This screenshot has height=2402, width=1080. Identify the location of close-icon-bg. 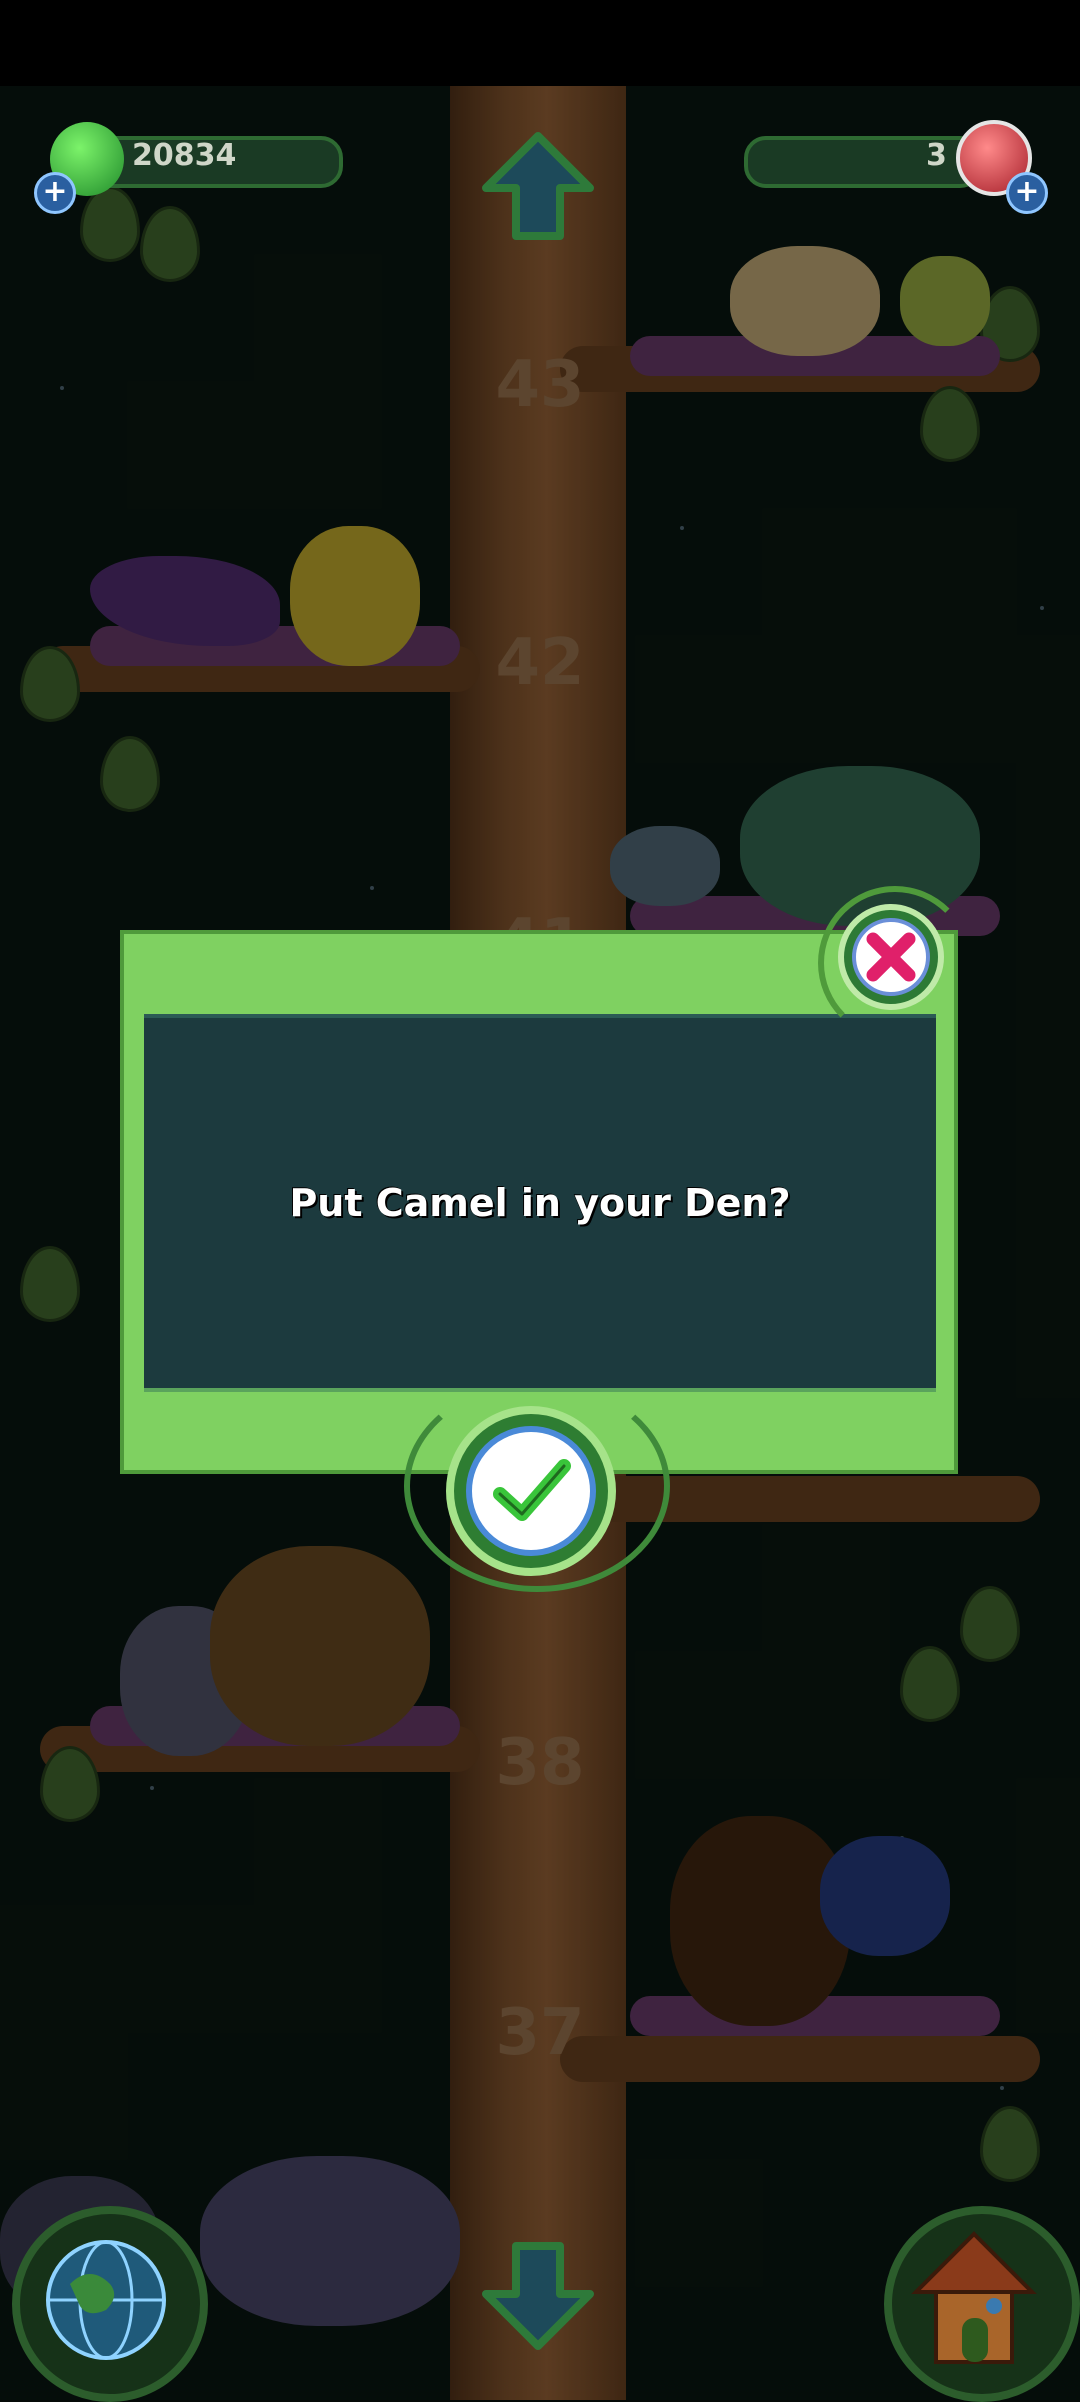
(891, 957).